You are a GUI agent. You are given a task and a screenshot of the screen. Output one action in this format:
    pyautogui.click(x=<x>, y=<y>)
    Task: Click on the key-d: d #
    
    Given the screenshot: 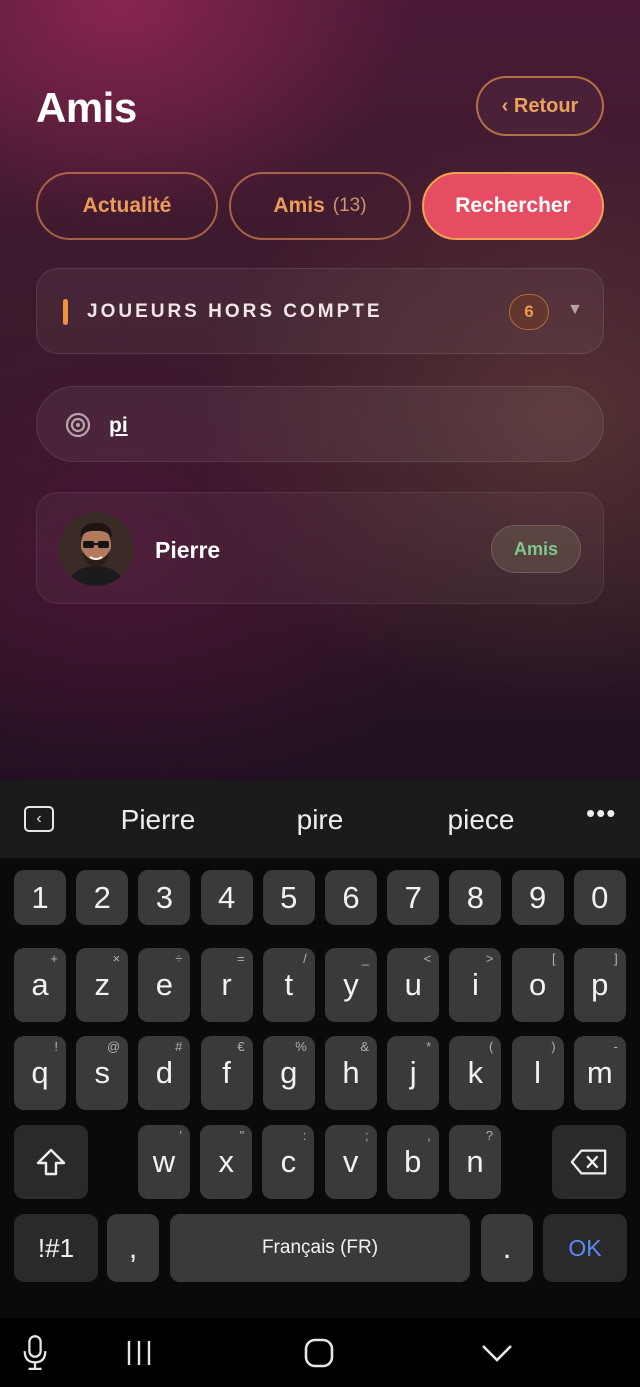 What is the action you would take?
    pyautogui.click(x=164, y=1073)
    